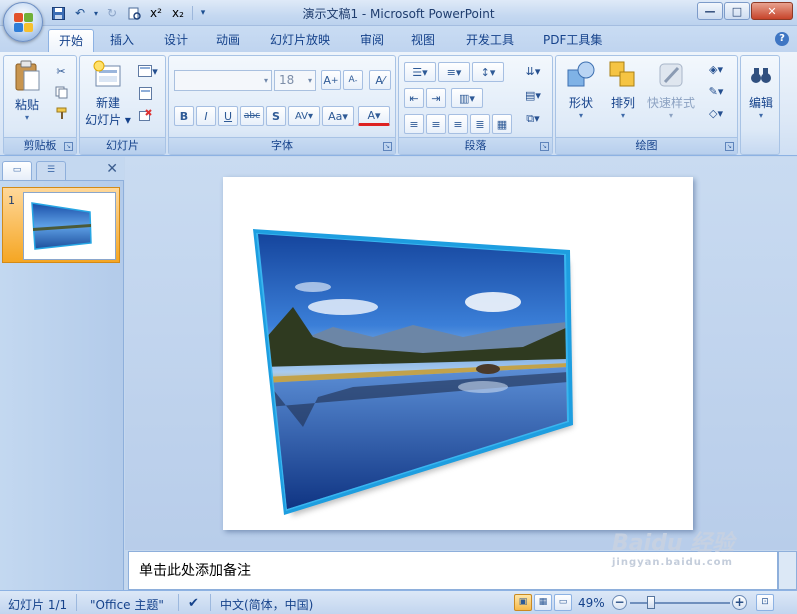 The height and width of the screenshot is (614, 797). Describe the element at coordinates (523, 602) in the screenshot. I see `normal-view-button: ▣` at that location.